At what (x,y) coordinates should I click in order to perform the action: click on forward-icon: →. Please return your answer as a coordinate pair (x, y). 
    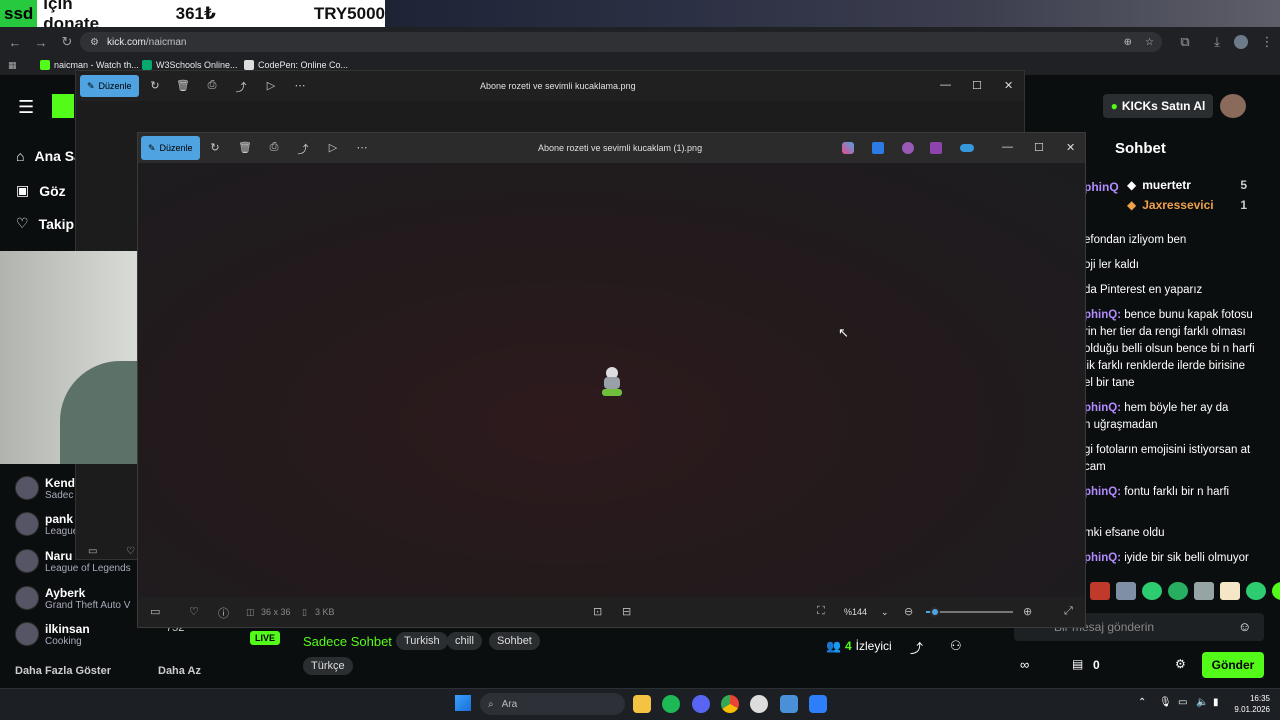
    Looking at the image, I should click on (41, 42).